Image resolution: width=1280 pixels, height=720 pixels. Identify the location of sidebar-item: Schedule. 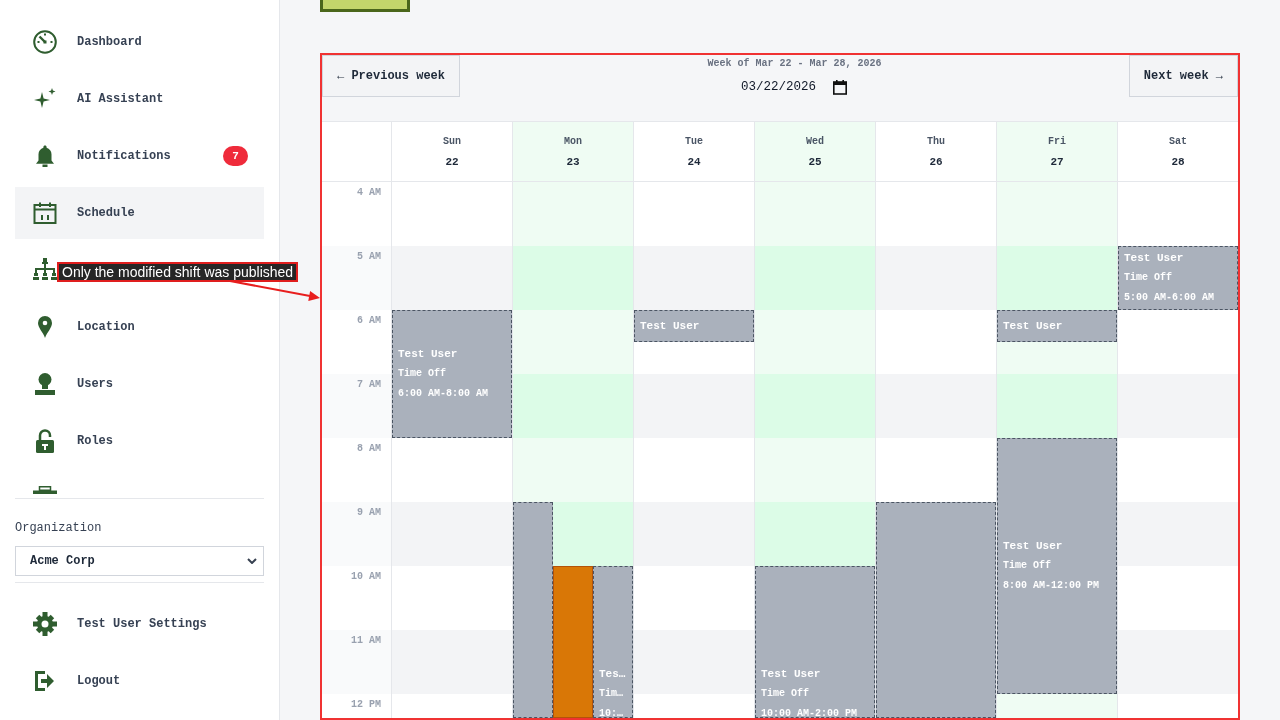
(139, 213).